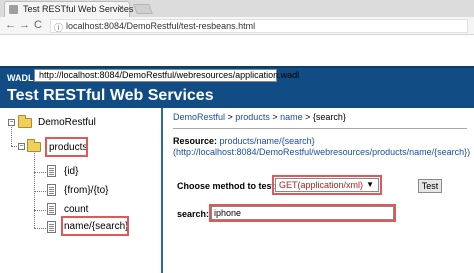 This screenshot has height=273, width=474. I want to click on back-arrow-icon: ←, so click(10, 25).